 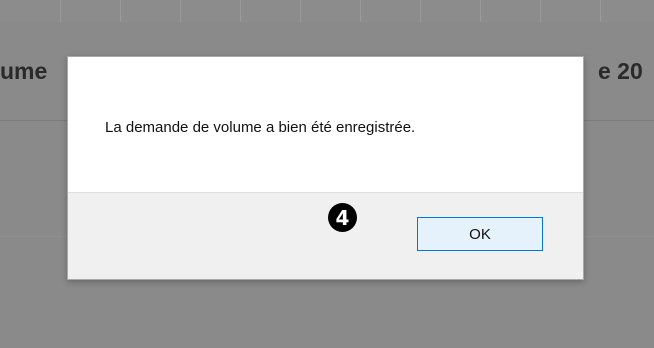 What do you see at coordinates (620, 71) in the screenshot?
I see `background-heading-right: e 20` at bounding box center [620, 71].